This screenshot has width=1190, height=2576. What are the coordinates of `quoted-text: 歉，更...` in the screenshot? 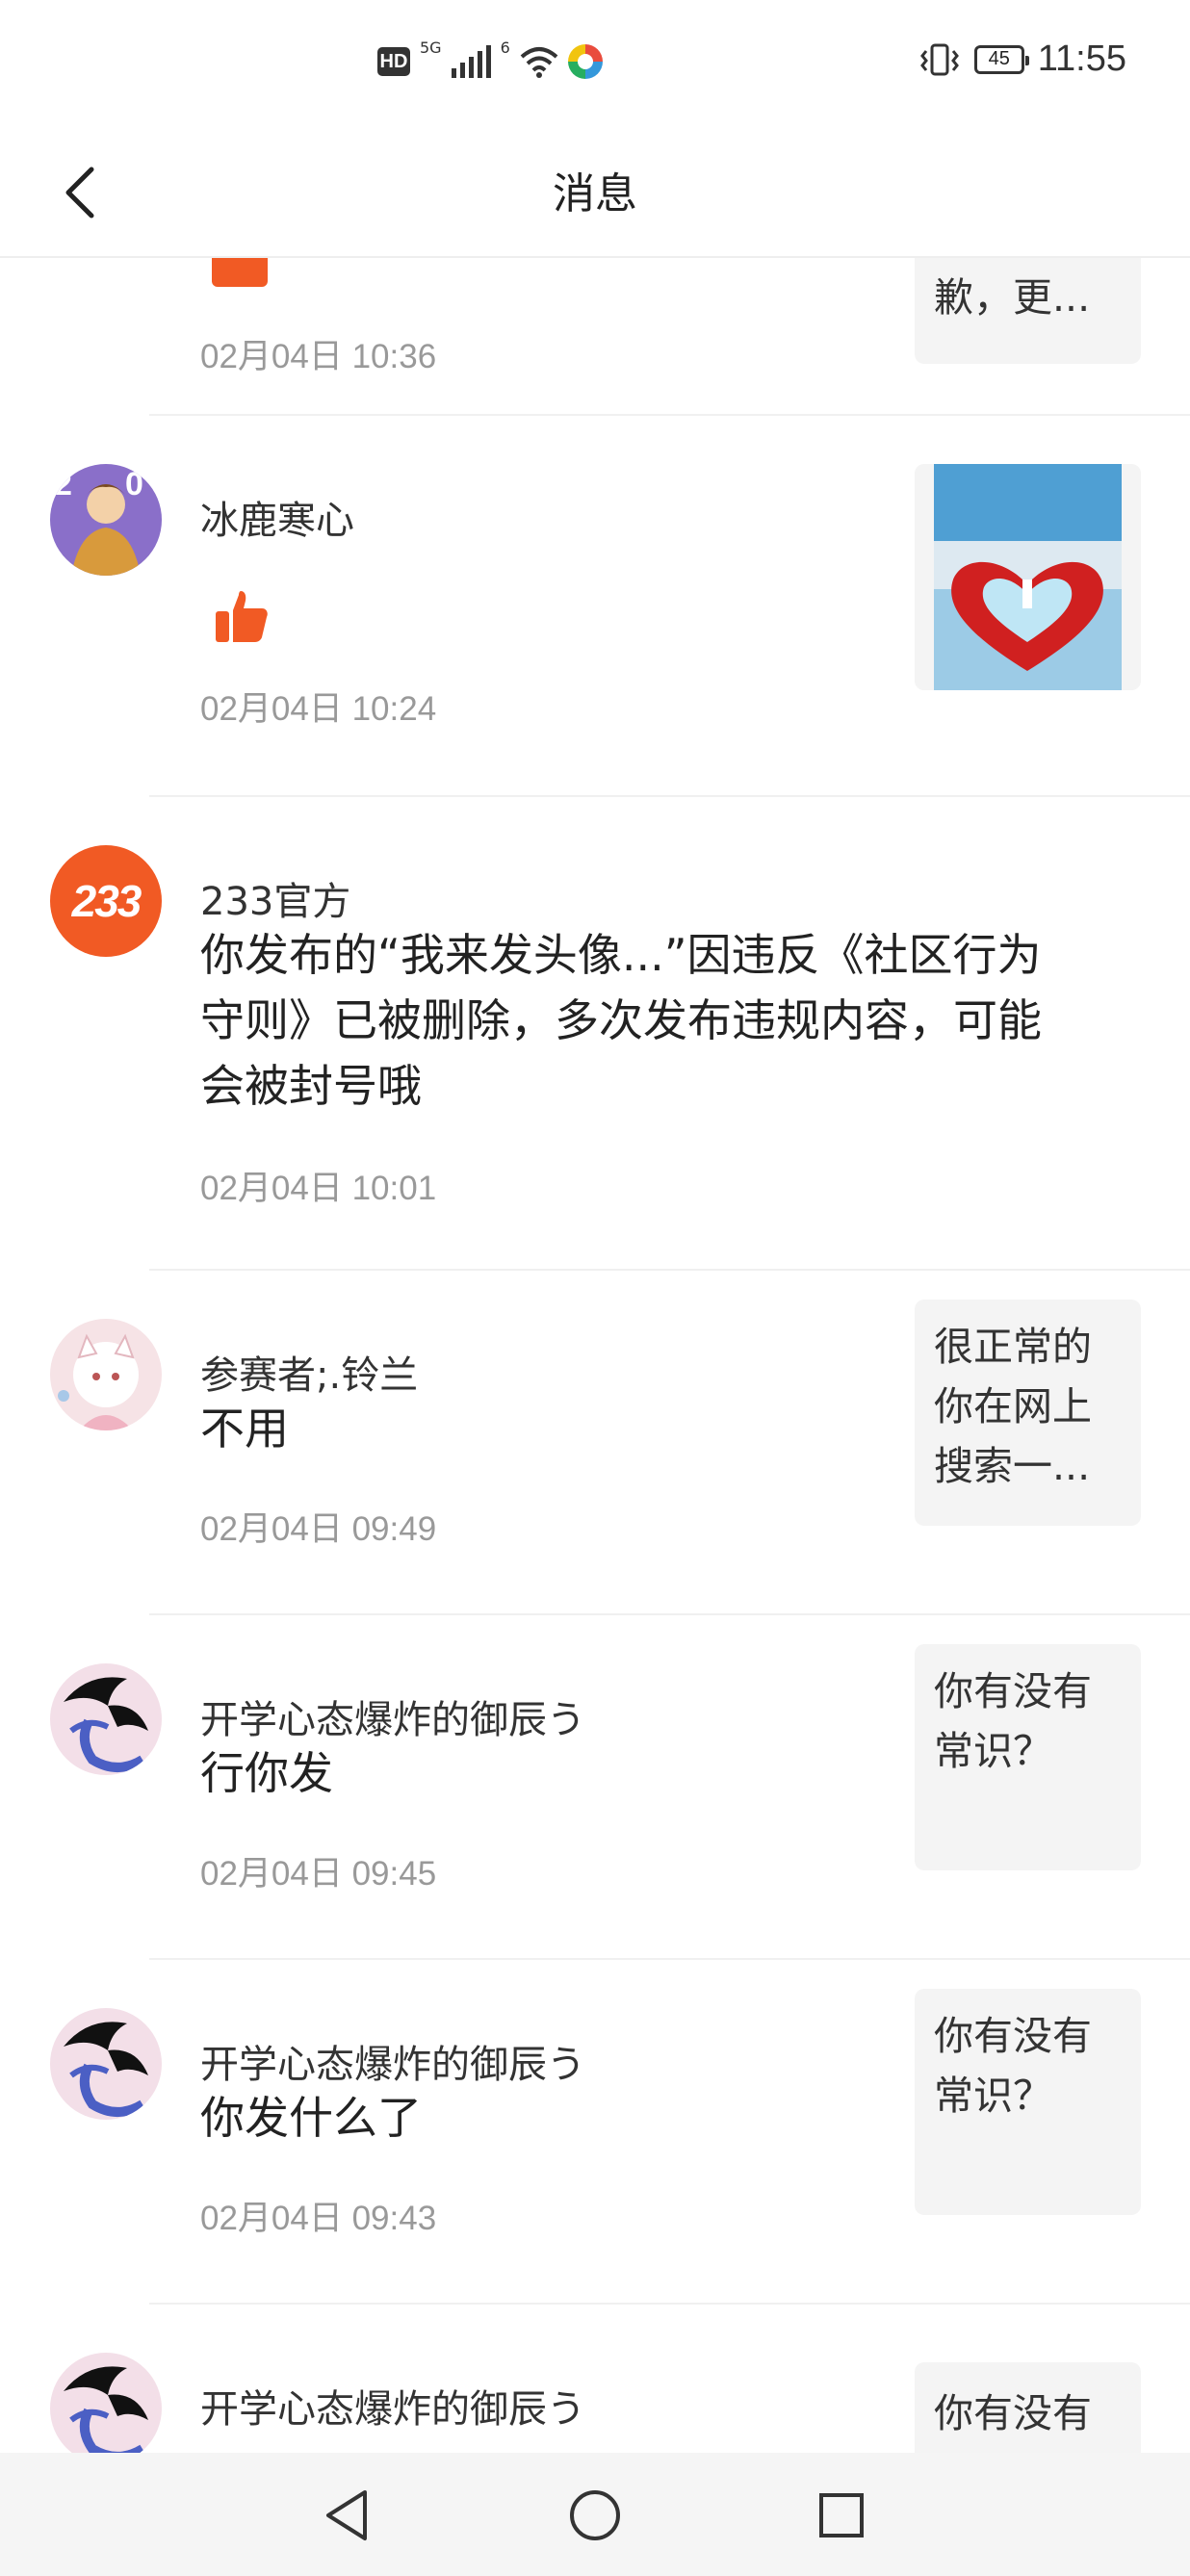 It's located at (1013, 297).